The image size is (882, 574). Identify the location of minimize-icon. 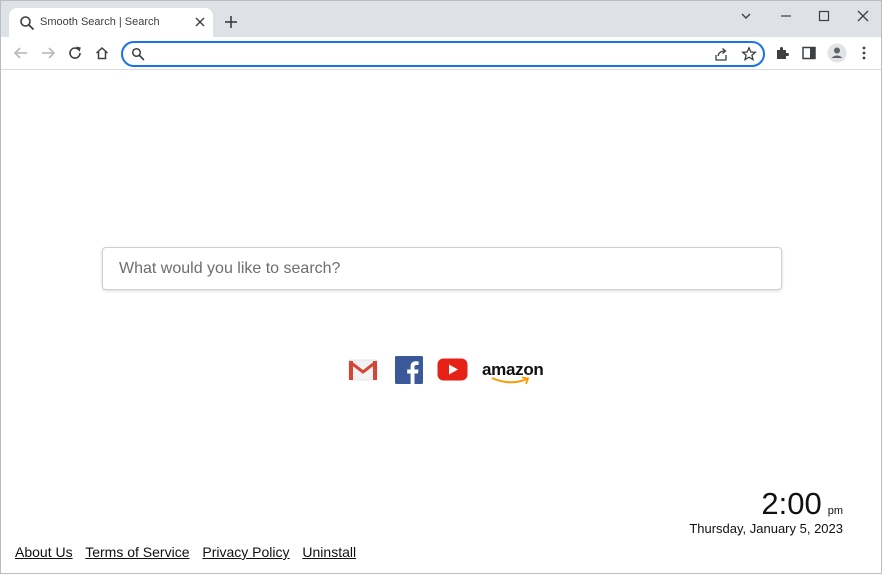
(786, 16).